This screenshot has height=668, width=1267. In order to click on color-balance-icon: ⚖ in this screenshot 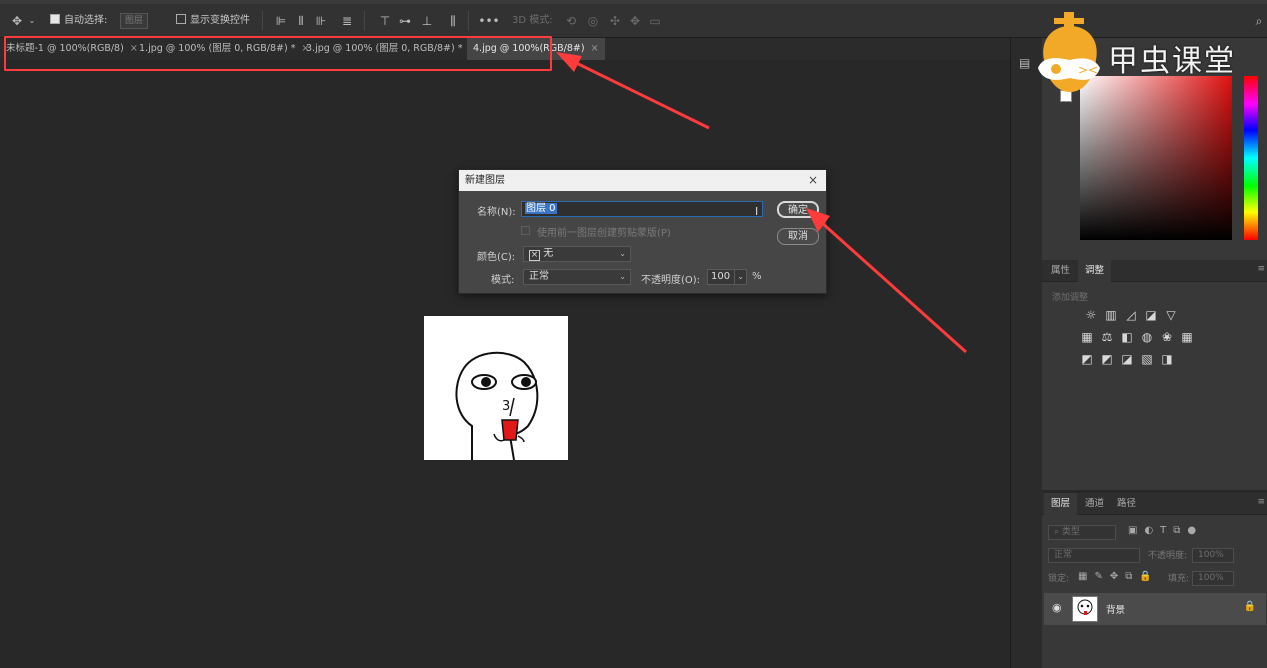, I will do `click(1107, 337)`.